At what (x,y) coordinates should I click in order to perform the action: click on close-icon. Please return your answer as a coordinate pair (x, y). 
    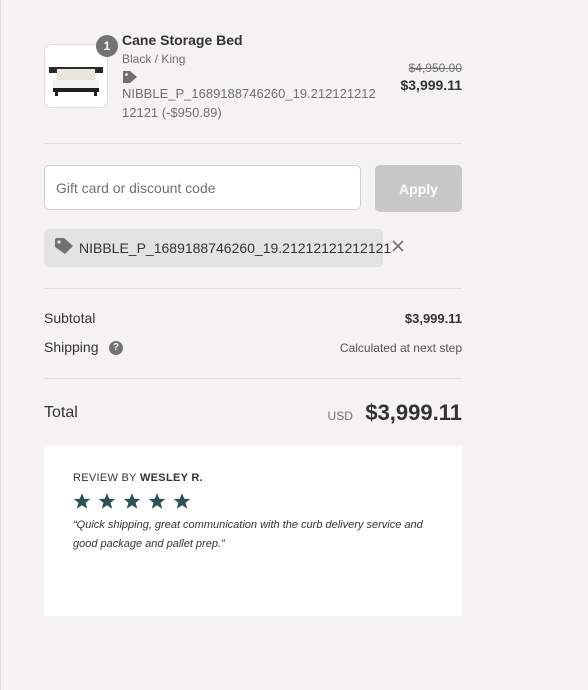
    Looking at the image, I should click on (398, 248).